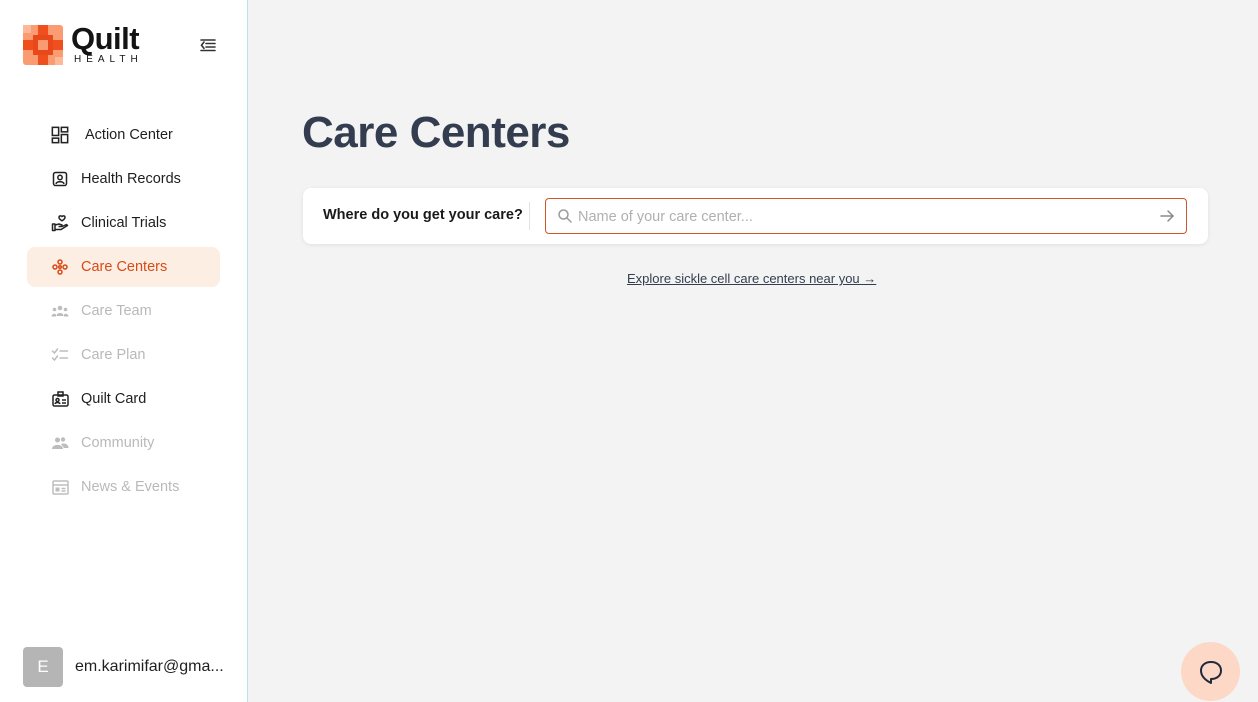  Describe the element at coordinates (114, 399) in the screenshot. I see `sidebar-item-label: Quilt Card` at that location.